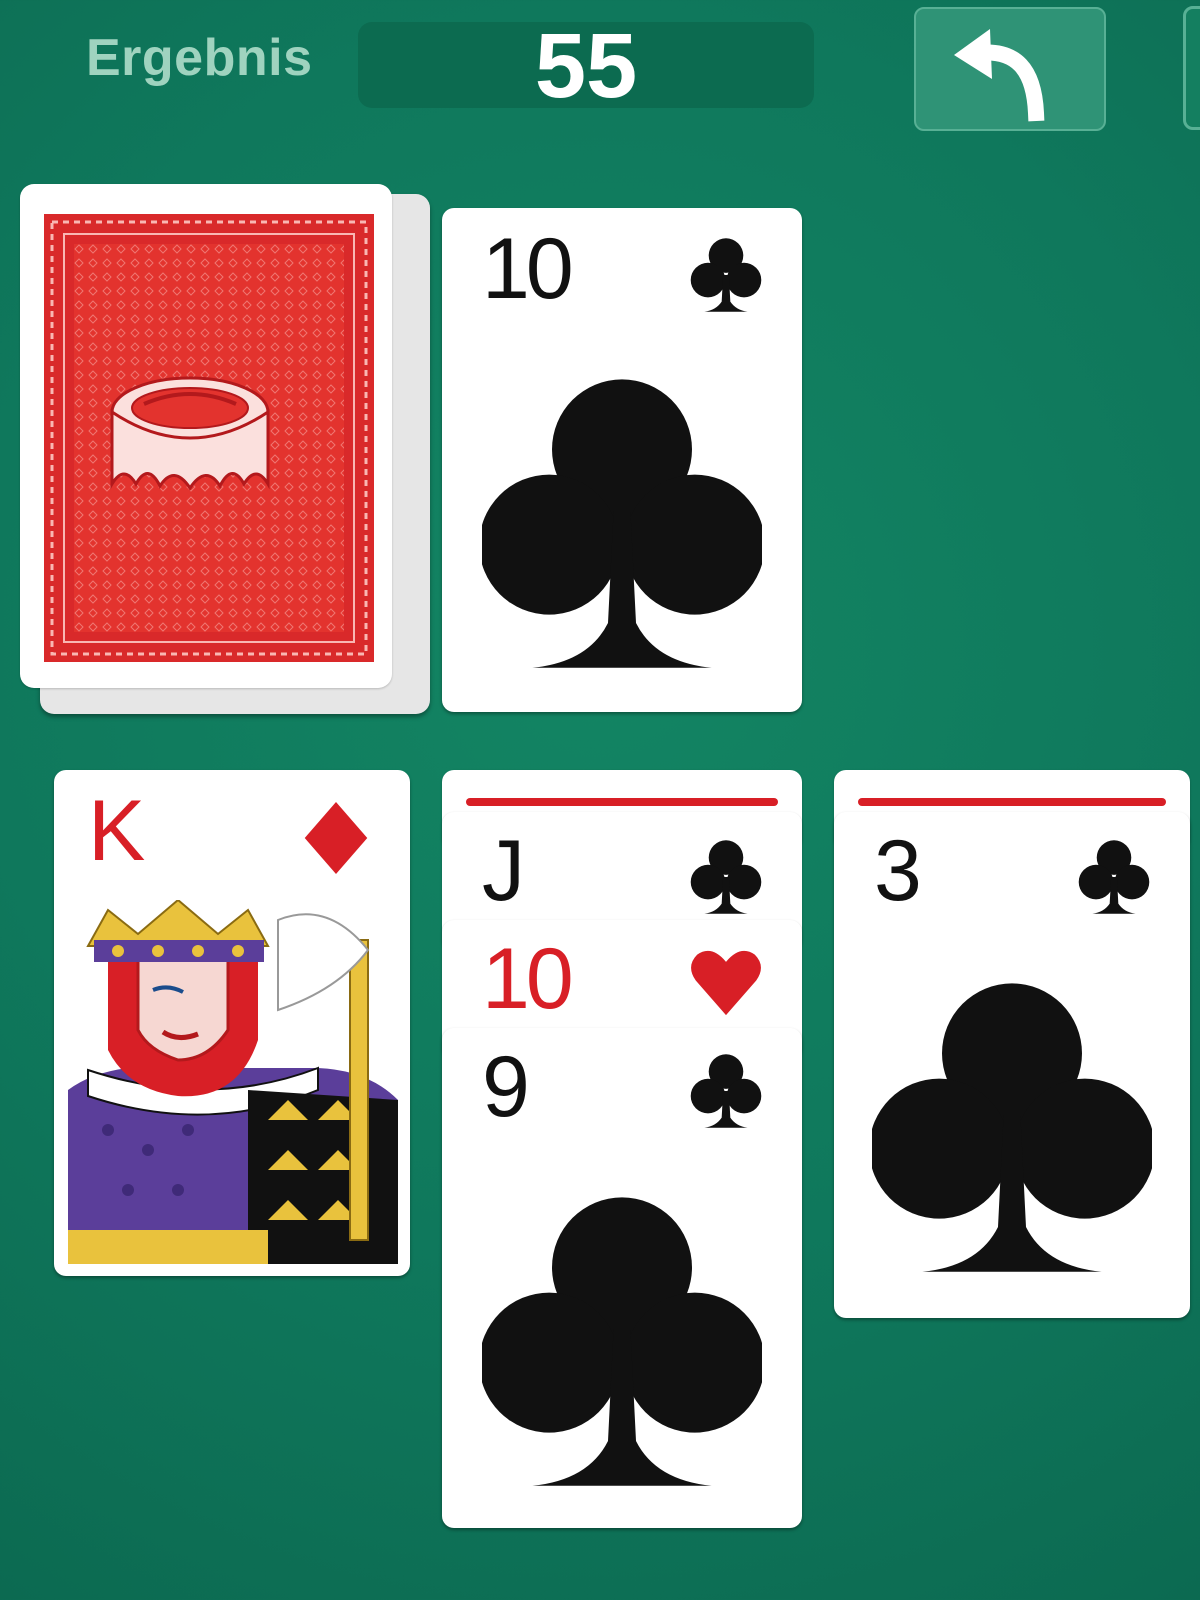 The height and width of the screenshot is (1600, 1200). I want to click on stock-pile, so click(225, 449).